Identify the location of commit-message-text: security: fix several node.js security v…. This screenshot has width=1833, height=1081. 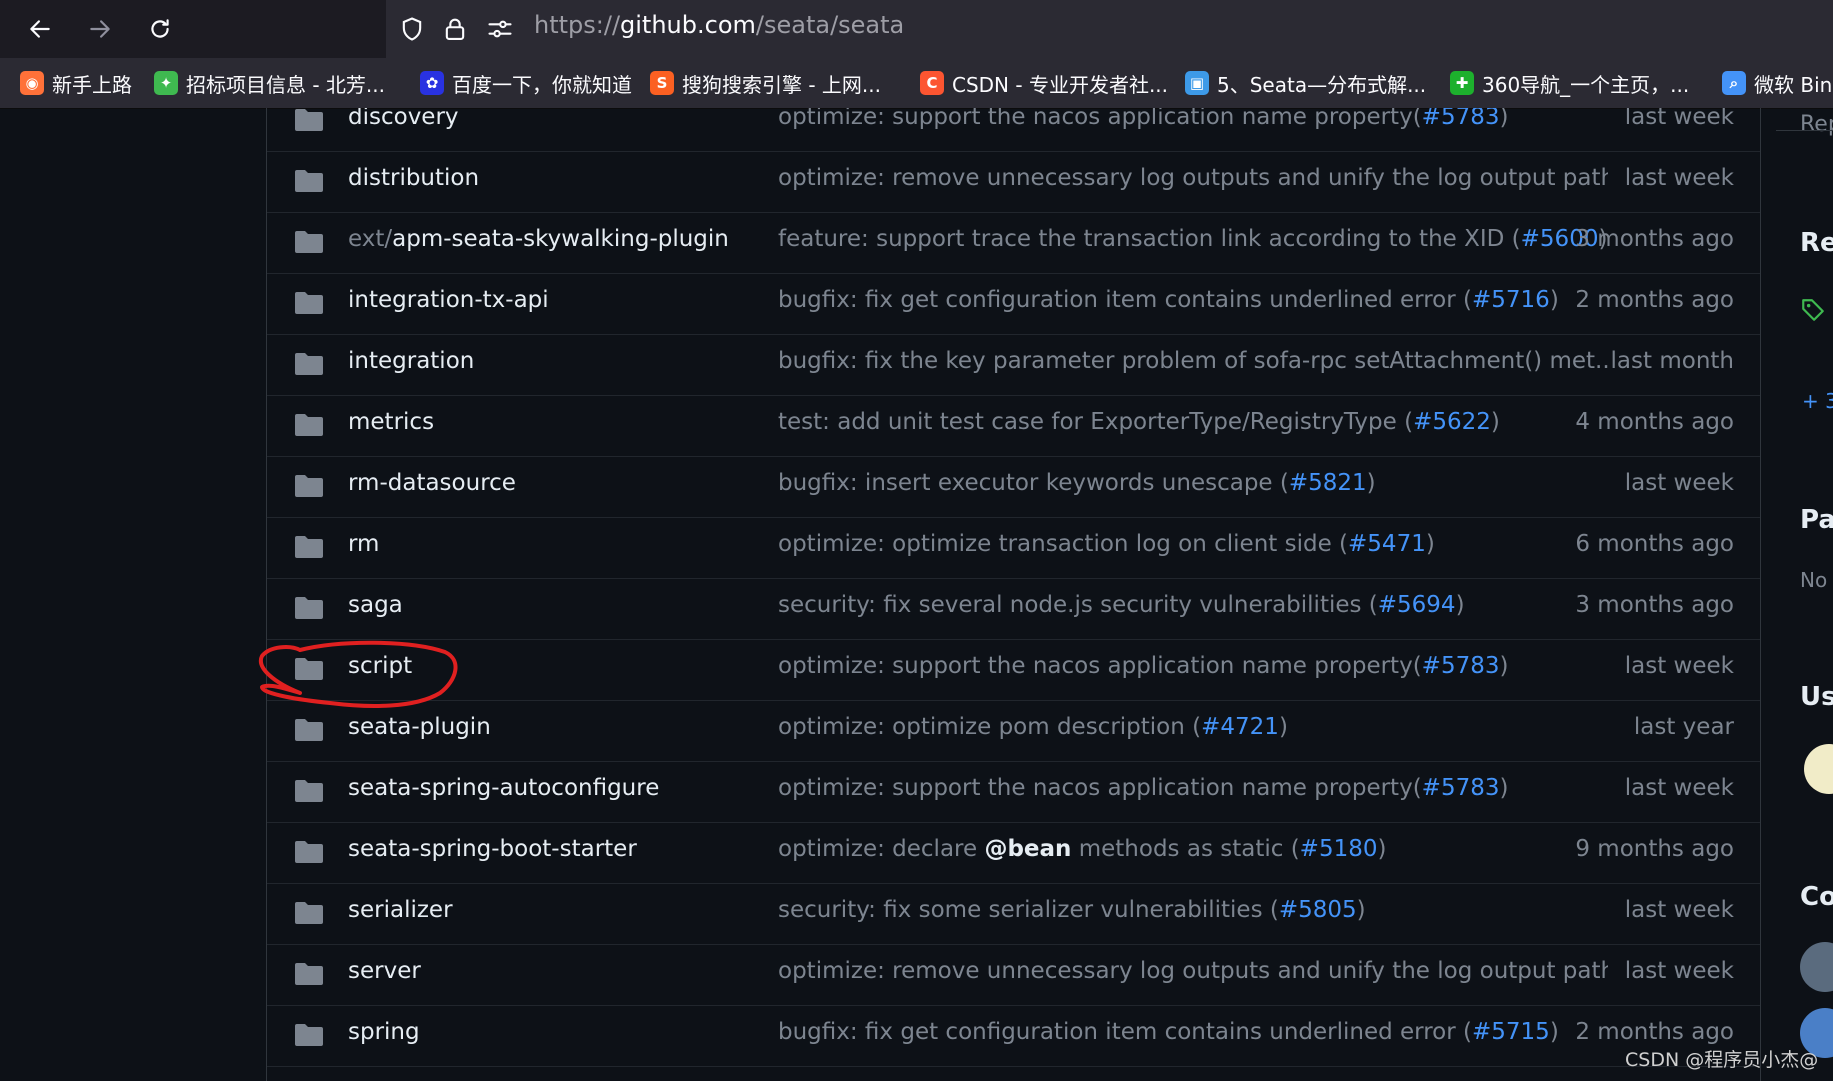
(1078, 605).